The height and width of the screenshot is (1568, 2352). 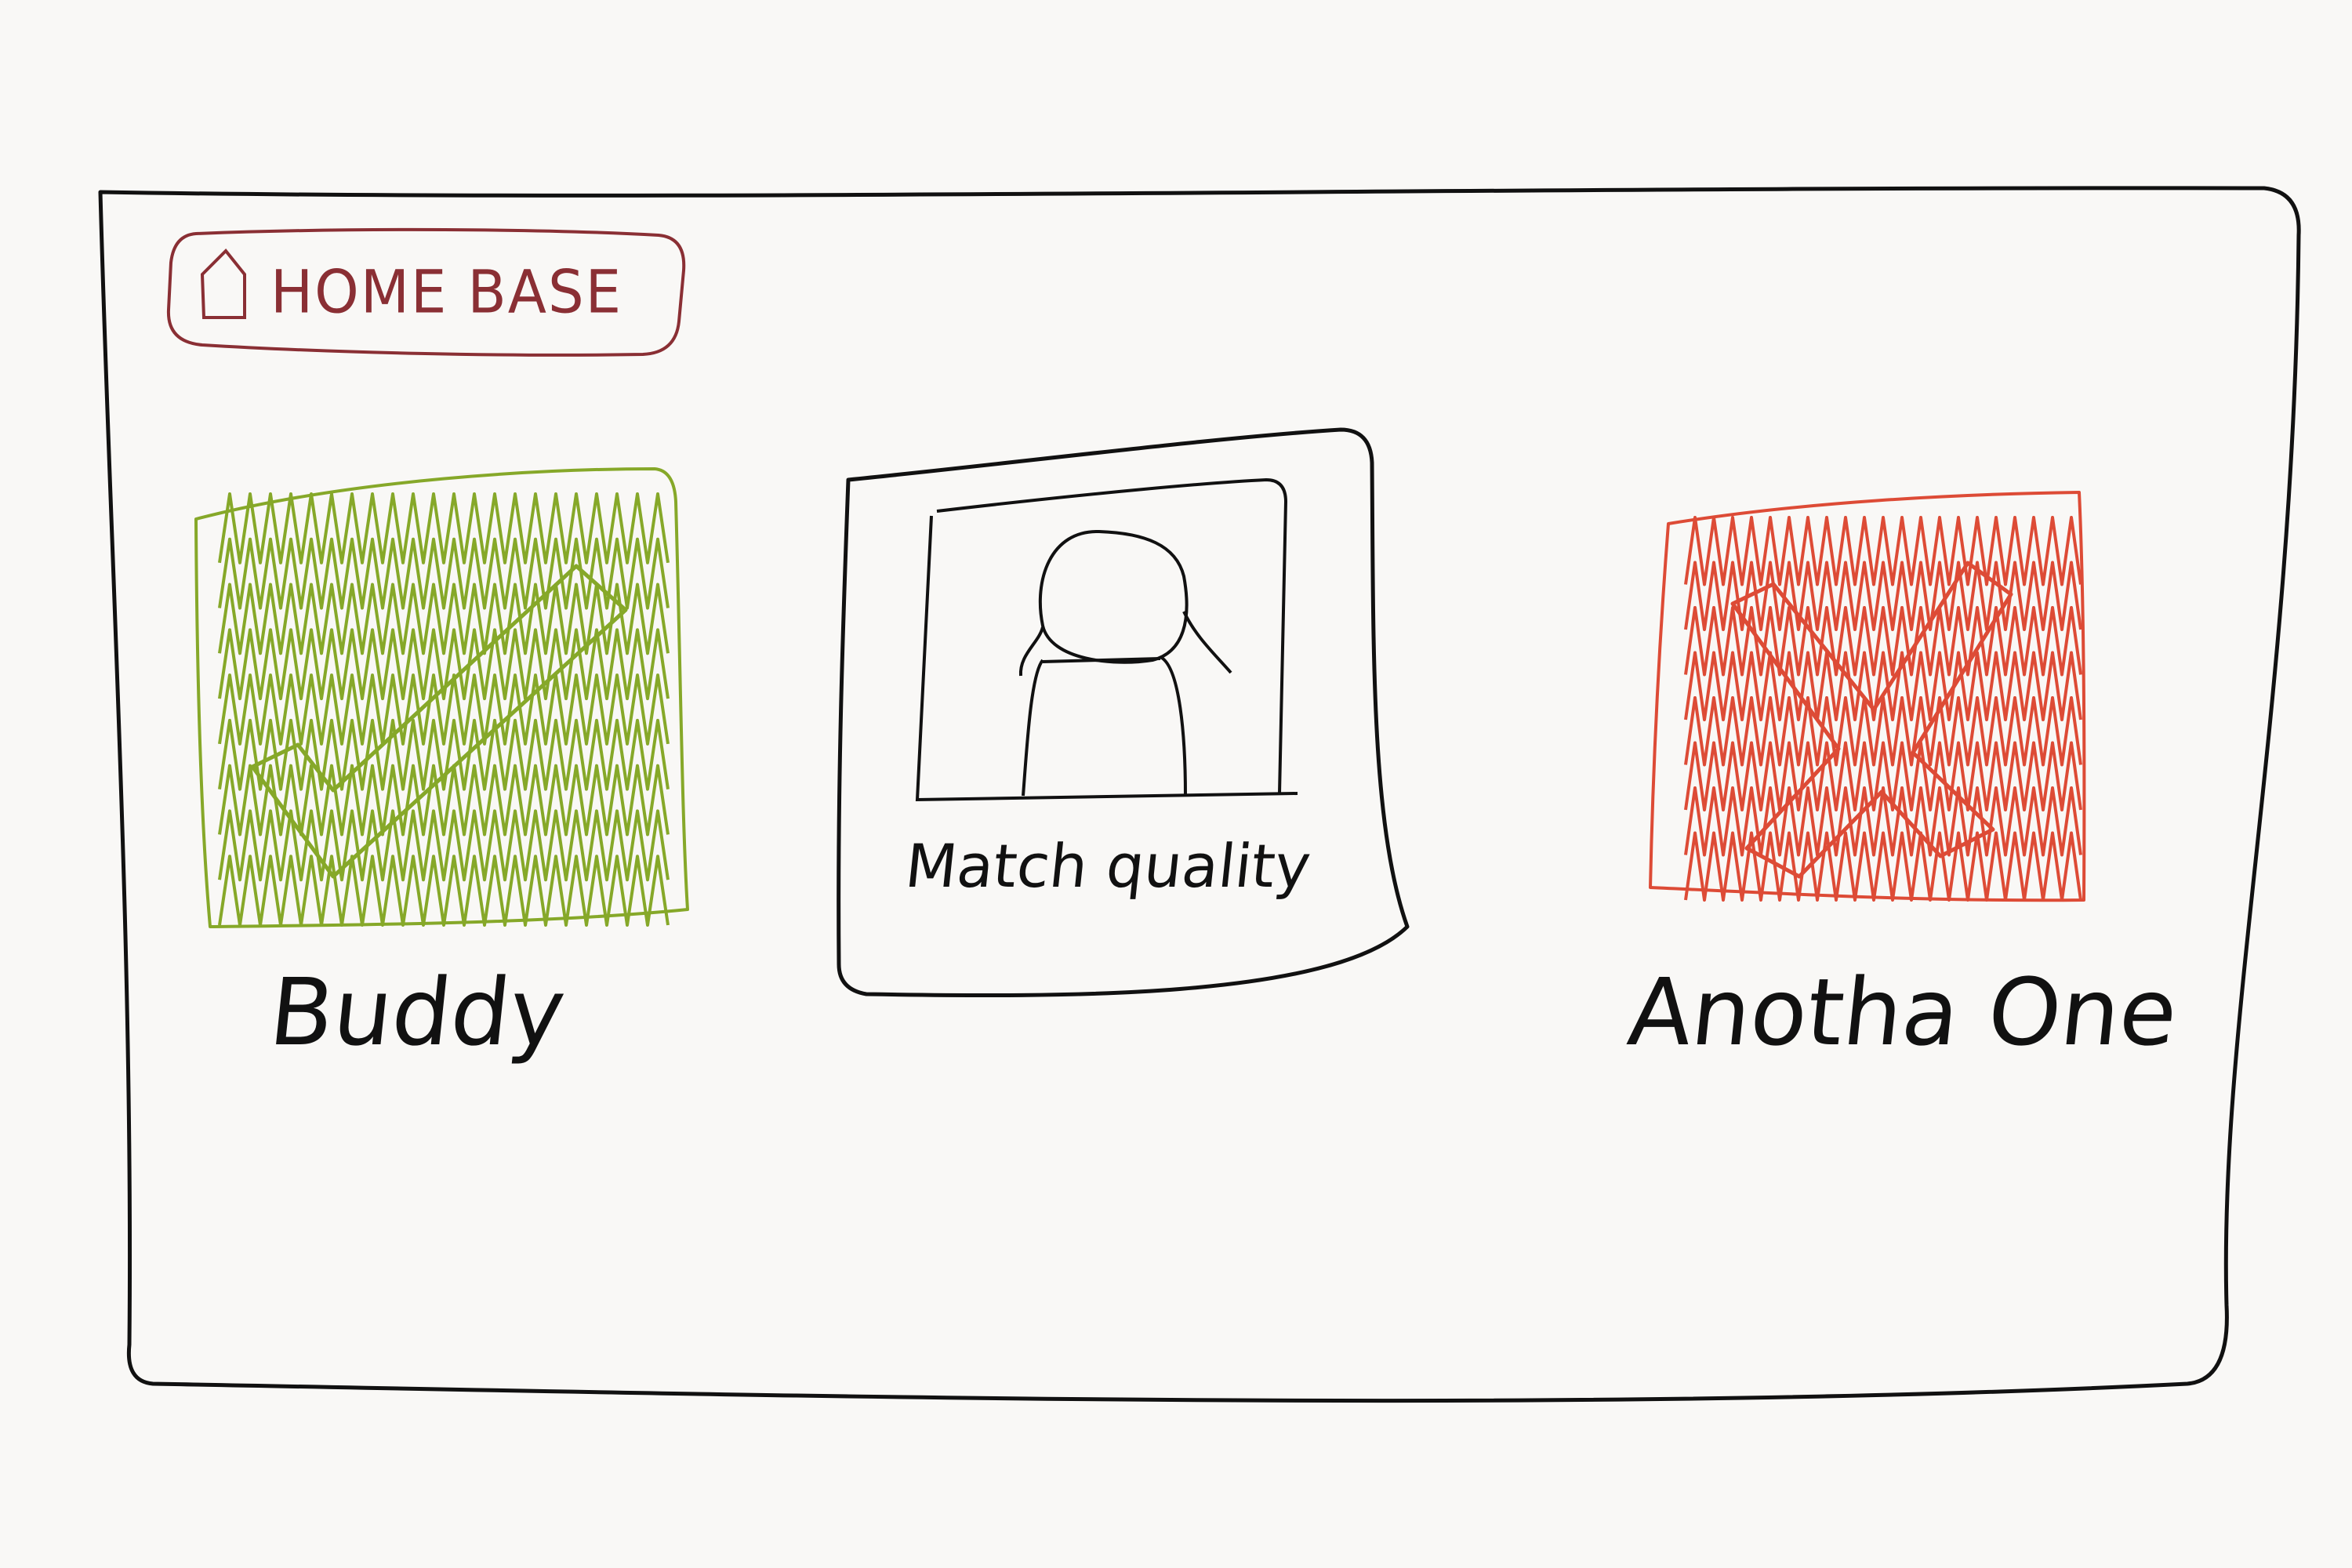 What do you see at coordinates (417, 1012) in the screenshot?
I see `approve-button-label: Buddy` at bounding box center [417, 1012].